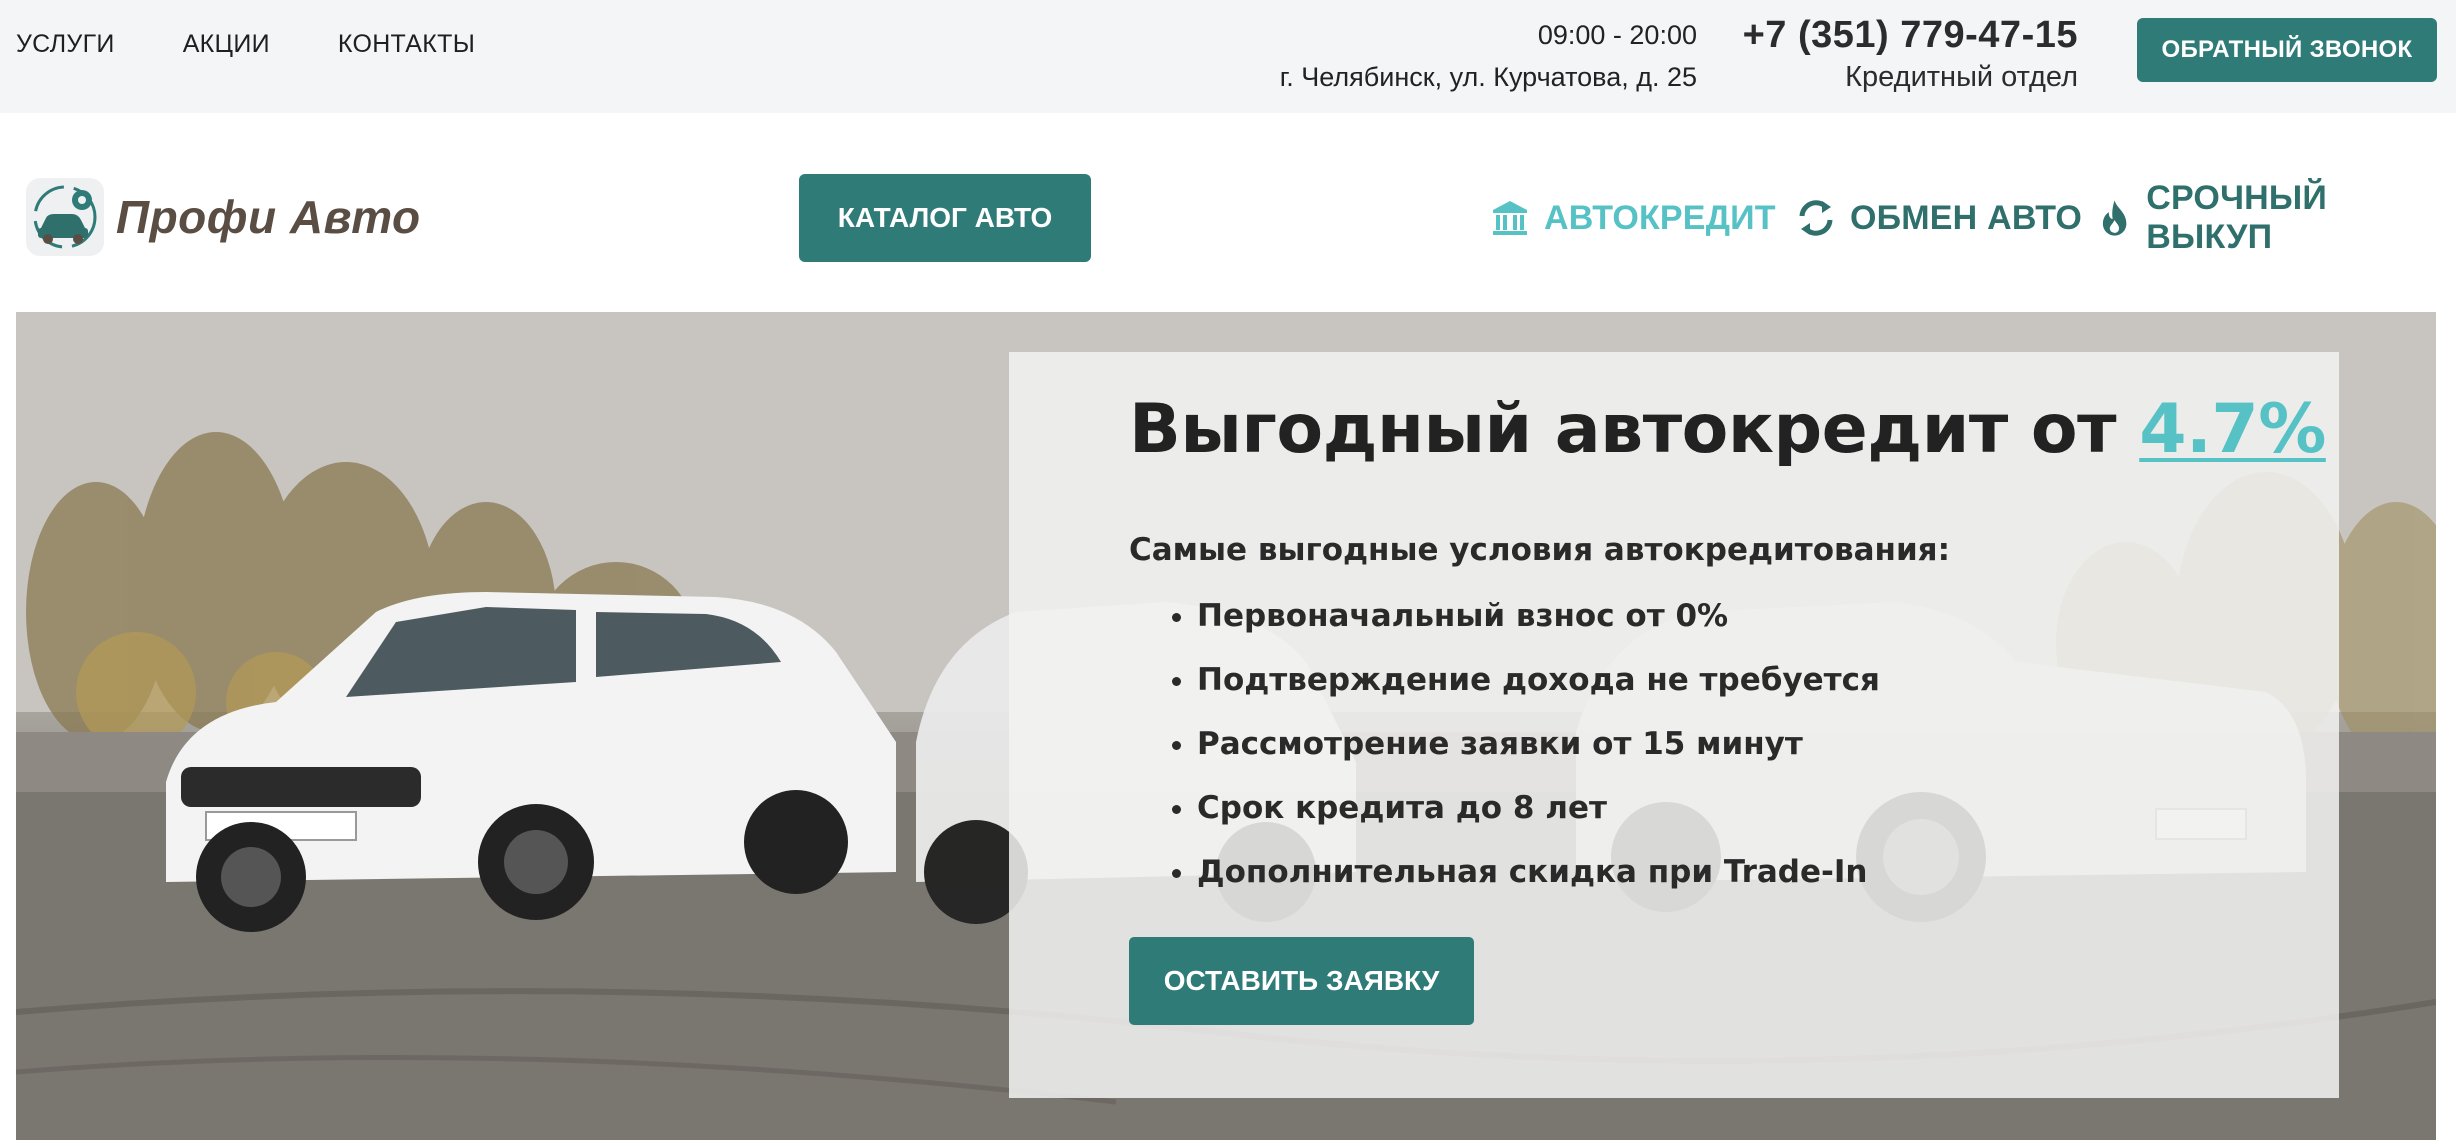  What do you see at coordinates (65, 44) in the screenshot?
I see `top-nav-services: УСЛУГИ` at bounding box center [65, 44].